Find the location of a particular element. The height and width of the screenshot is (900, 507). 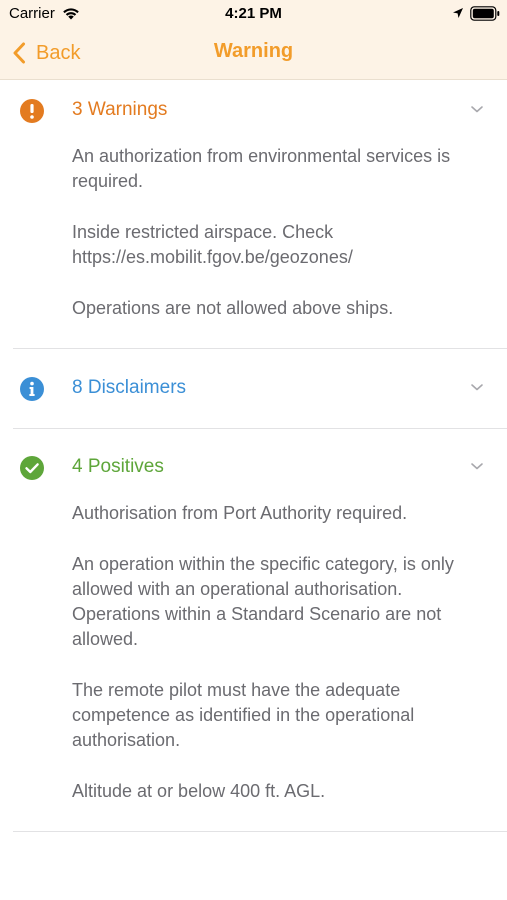

disclaimers-section: 8 Disclaimers is located at coordinates (253, 389).